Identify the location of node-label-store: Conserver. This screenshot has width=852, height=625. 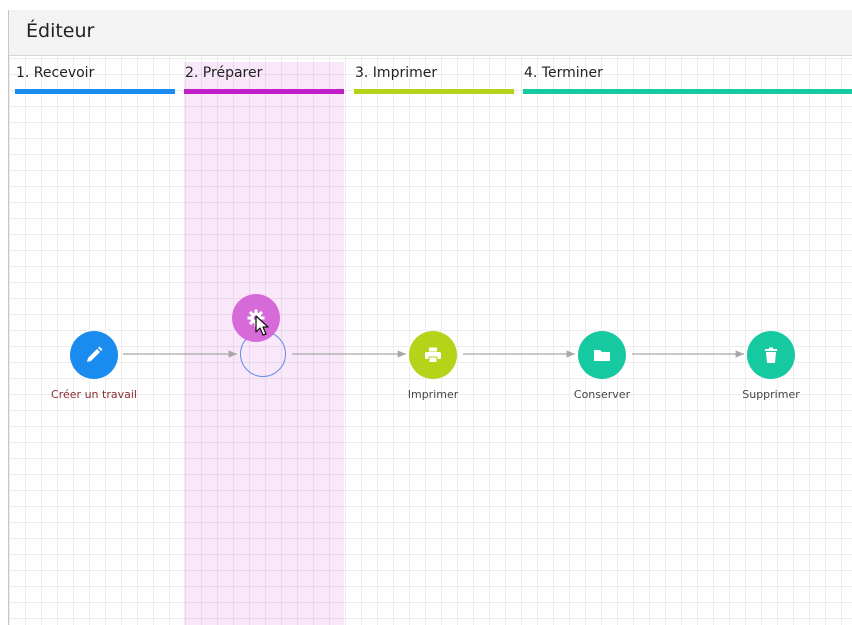
(602, 394).